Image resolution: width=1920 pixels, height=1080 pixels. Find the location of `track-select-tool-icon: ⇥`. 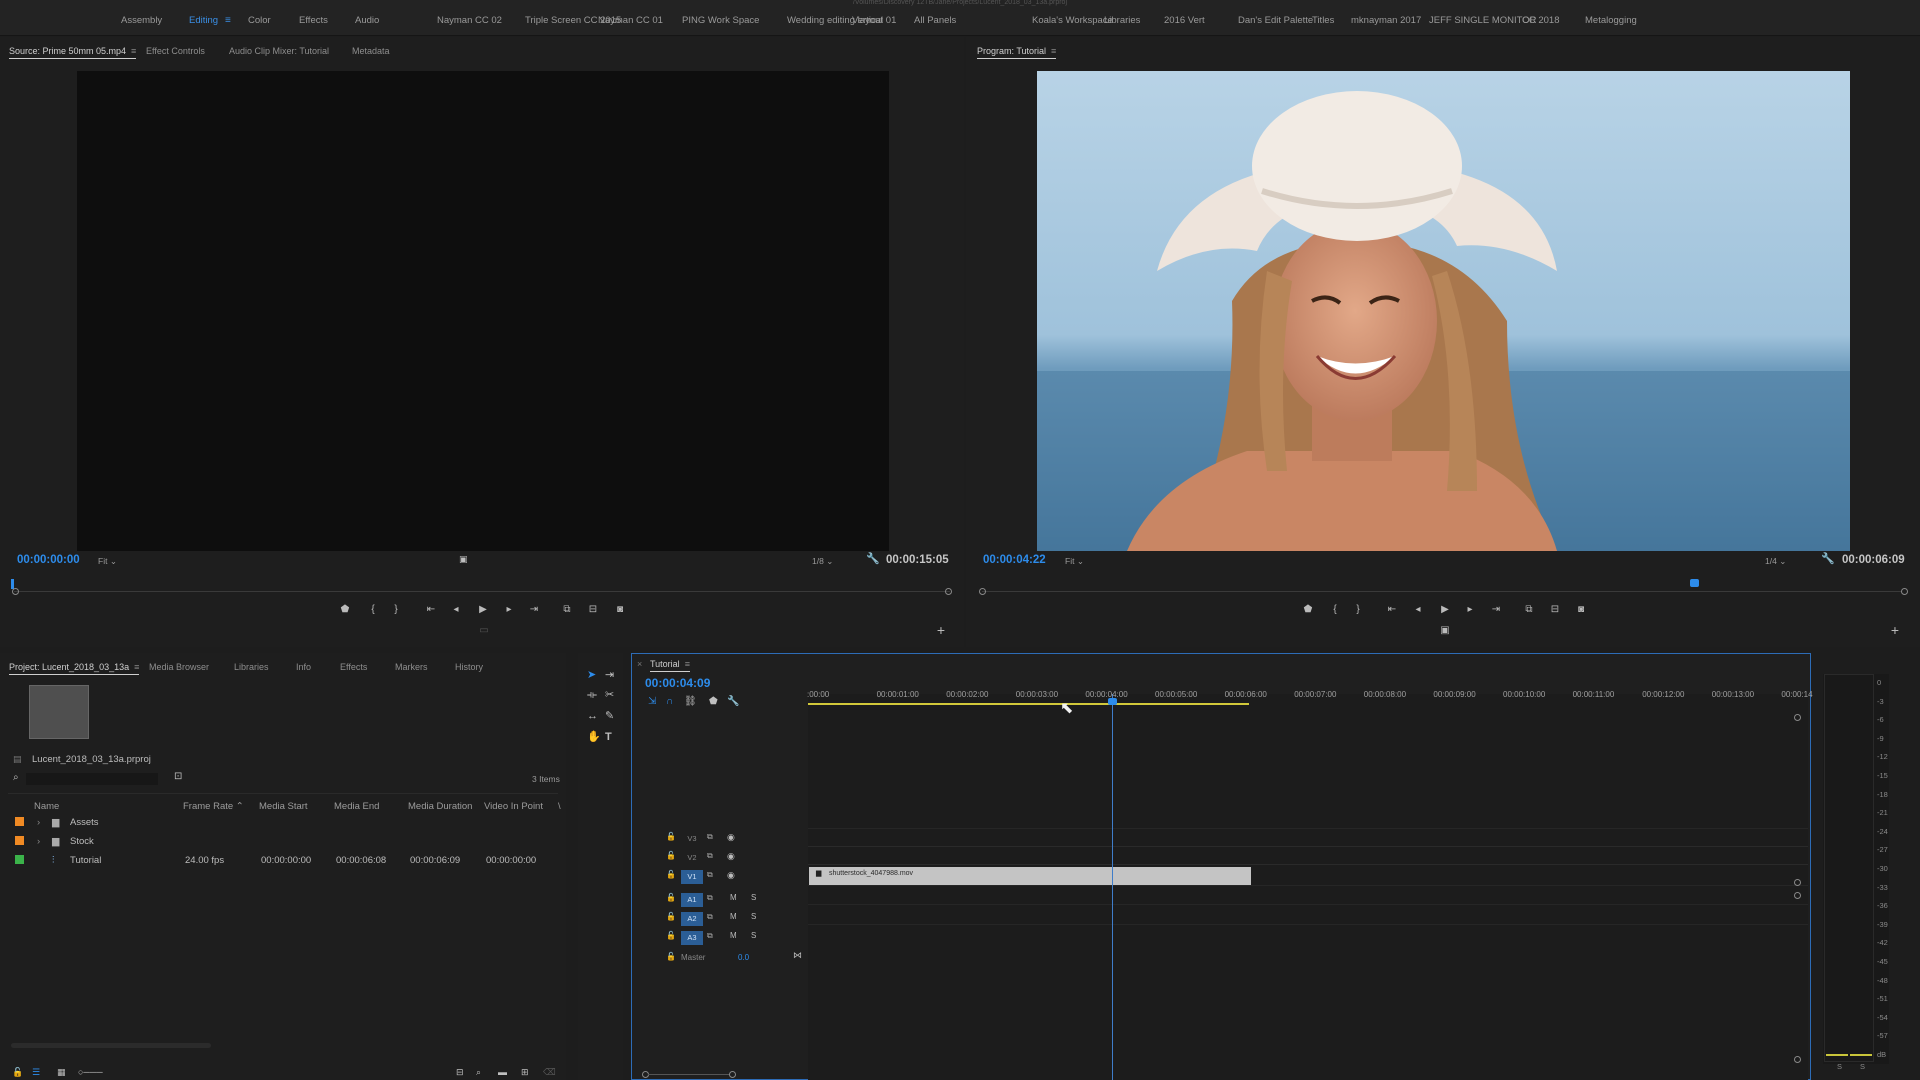

track-select-tool-icon: ⇥ is located at coordinates (609, 675).